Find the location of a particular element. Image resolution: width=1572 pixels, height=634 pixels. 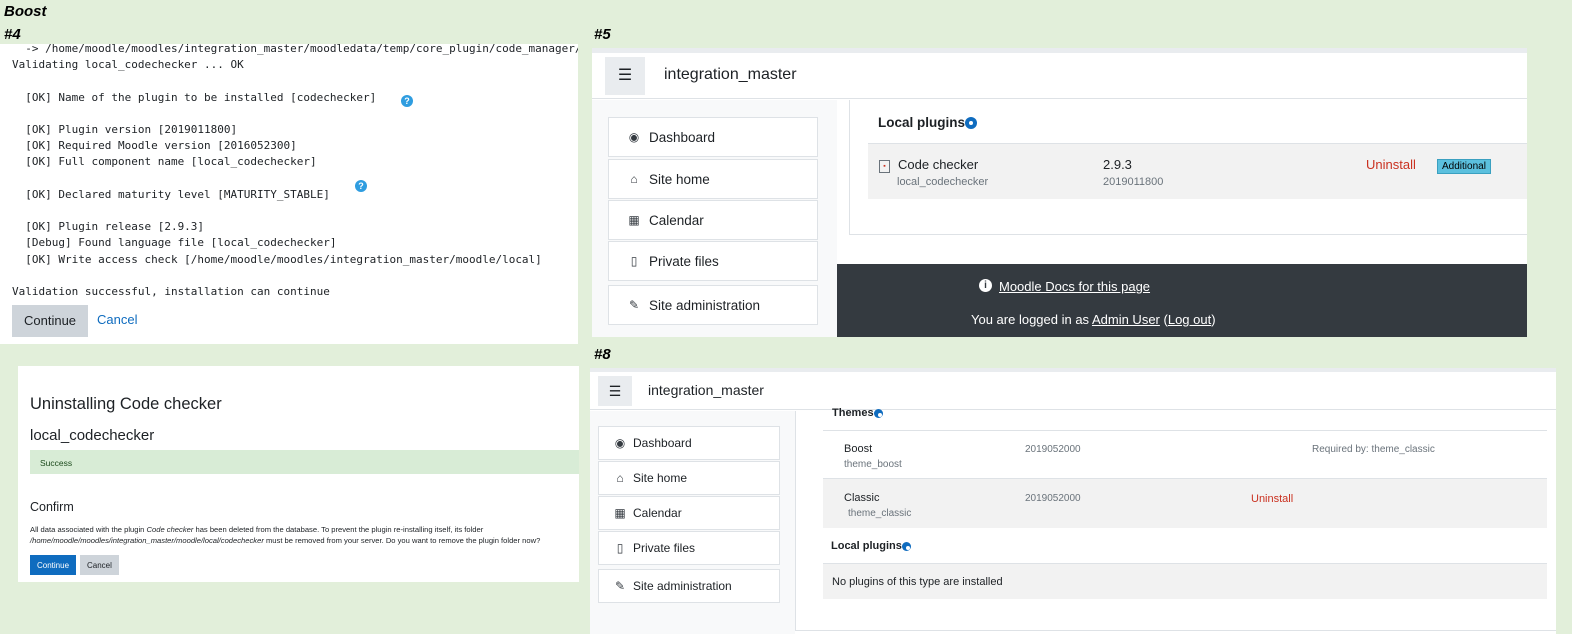

user-link: Admin User is located at coordinates (1126, 319).